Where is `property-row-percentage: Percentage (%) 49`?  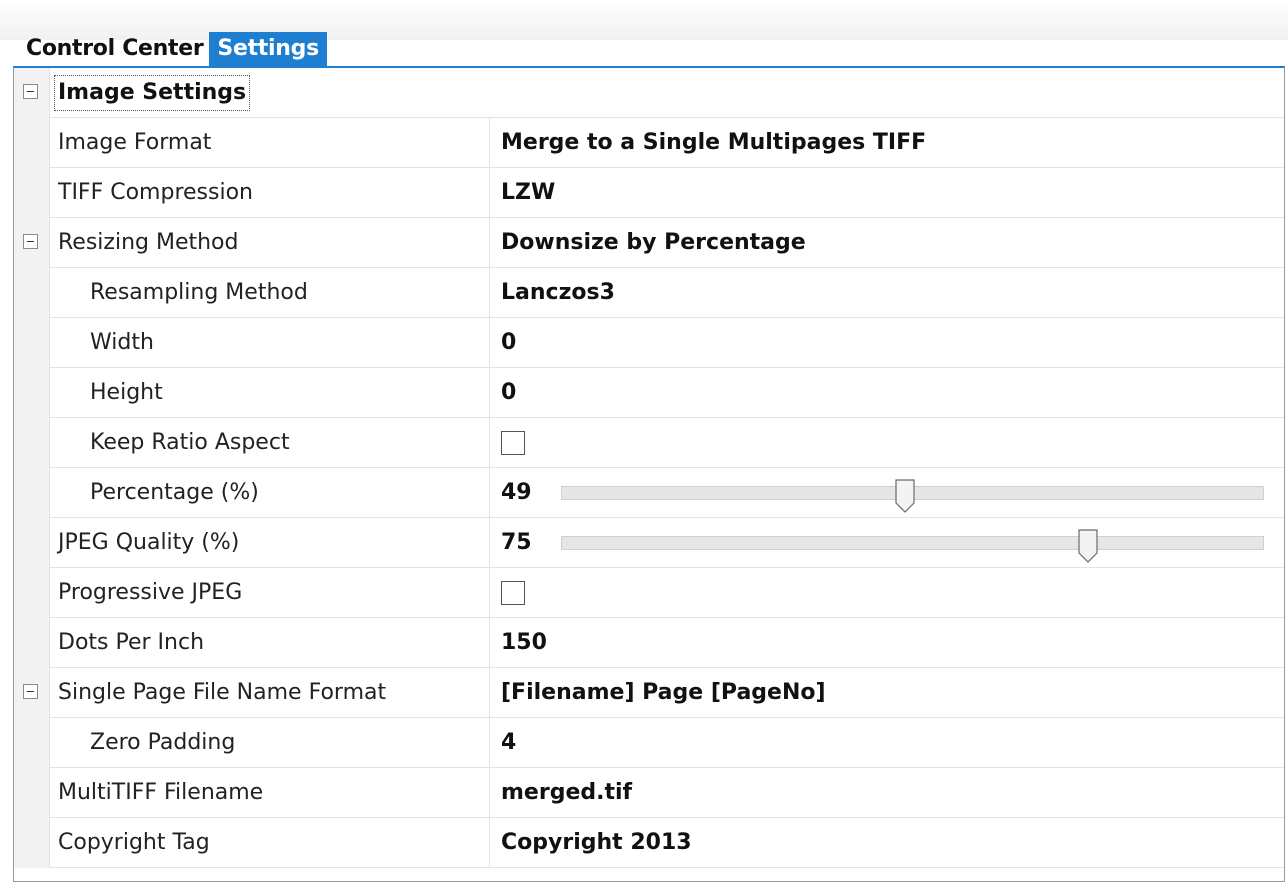 property-row-percentage: Percentage (%) 49 is located at coordinates (649, 493).